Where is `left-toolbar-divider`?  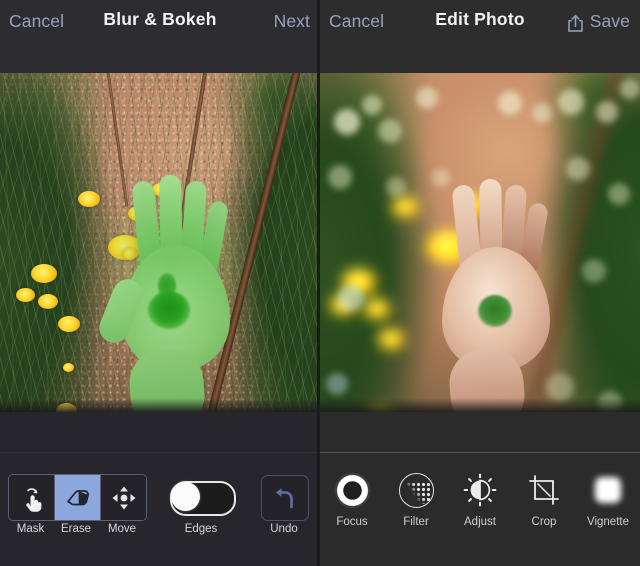 left-toolbar-divider is located at coordinates (160, 452).